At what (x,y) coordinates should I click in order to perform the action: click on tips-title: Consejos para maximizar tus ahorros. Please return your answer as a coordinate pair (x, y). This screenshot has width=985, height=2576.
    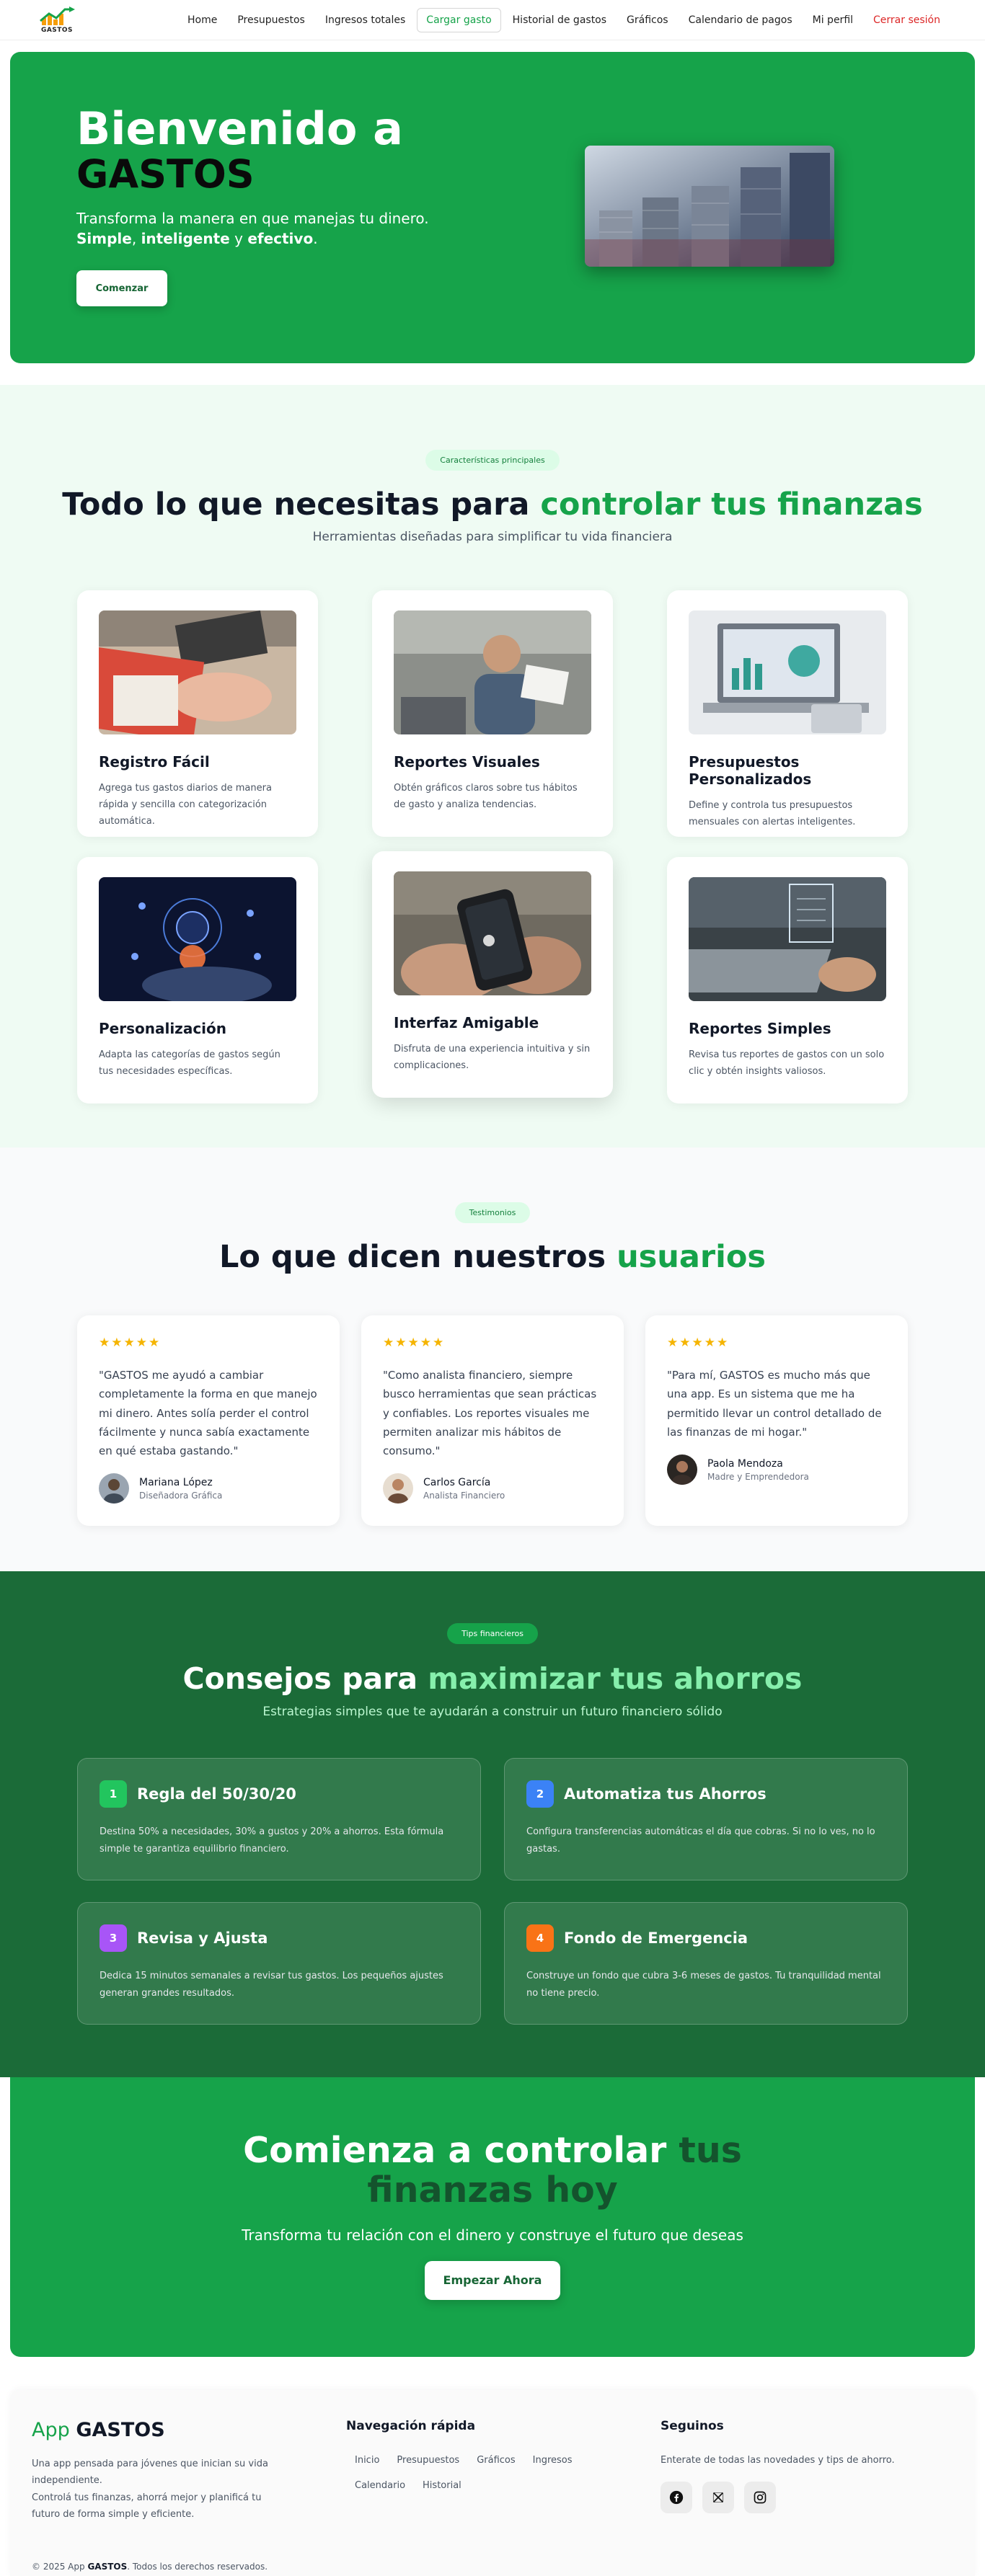
    Looking at the image, I should click on (492, 1678).